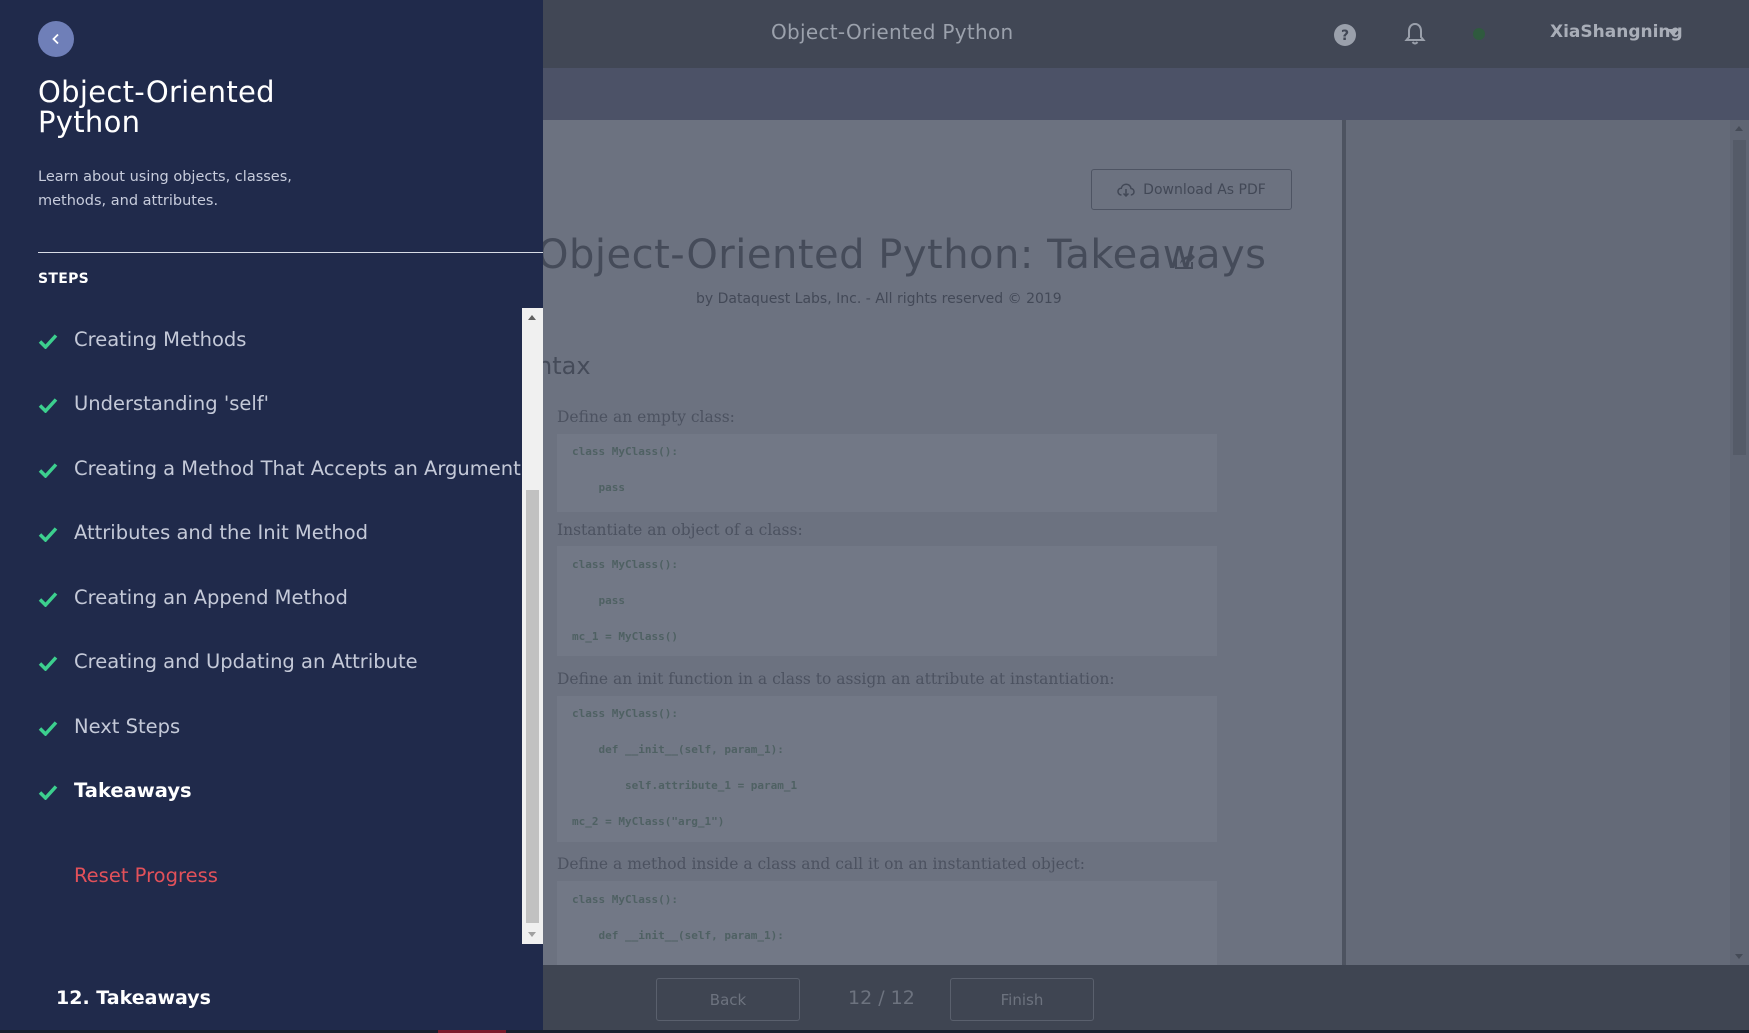 This screenshot has height=1033, width=1749. What do you see at coordinates (246, 661) in the screenshot?
I see `step-label: Creating and Updating an Attribute` at bounding box center [246, 661].